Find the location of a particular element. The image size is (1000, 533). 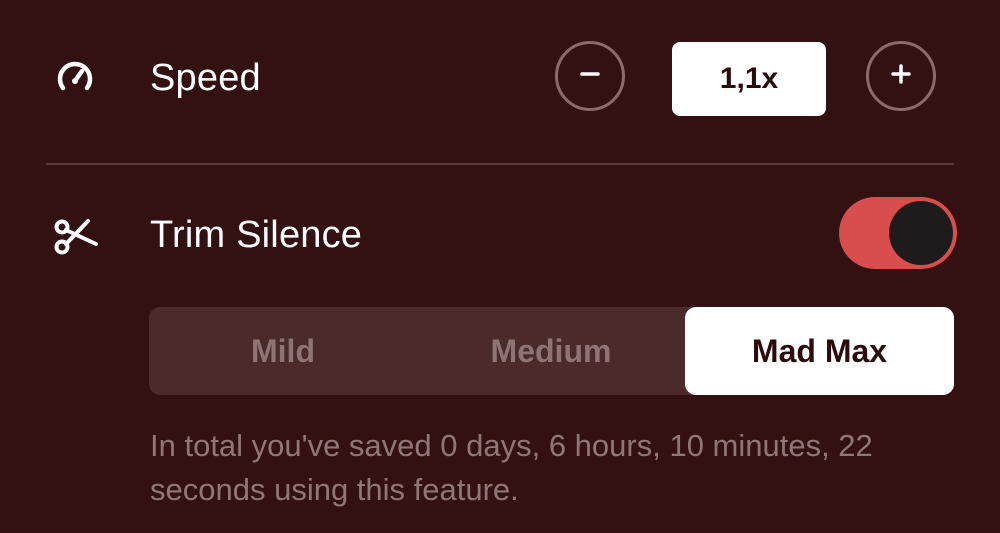

trim-level-segmented-control: Mild Medium Mad Max is located at coordinates (551, 351).